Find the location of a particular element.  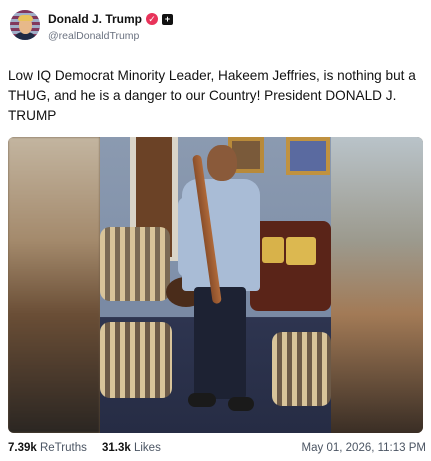

author-handle: @realDonaldTrump is located at coordinates (93, 36).